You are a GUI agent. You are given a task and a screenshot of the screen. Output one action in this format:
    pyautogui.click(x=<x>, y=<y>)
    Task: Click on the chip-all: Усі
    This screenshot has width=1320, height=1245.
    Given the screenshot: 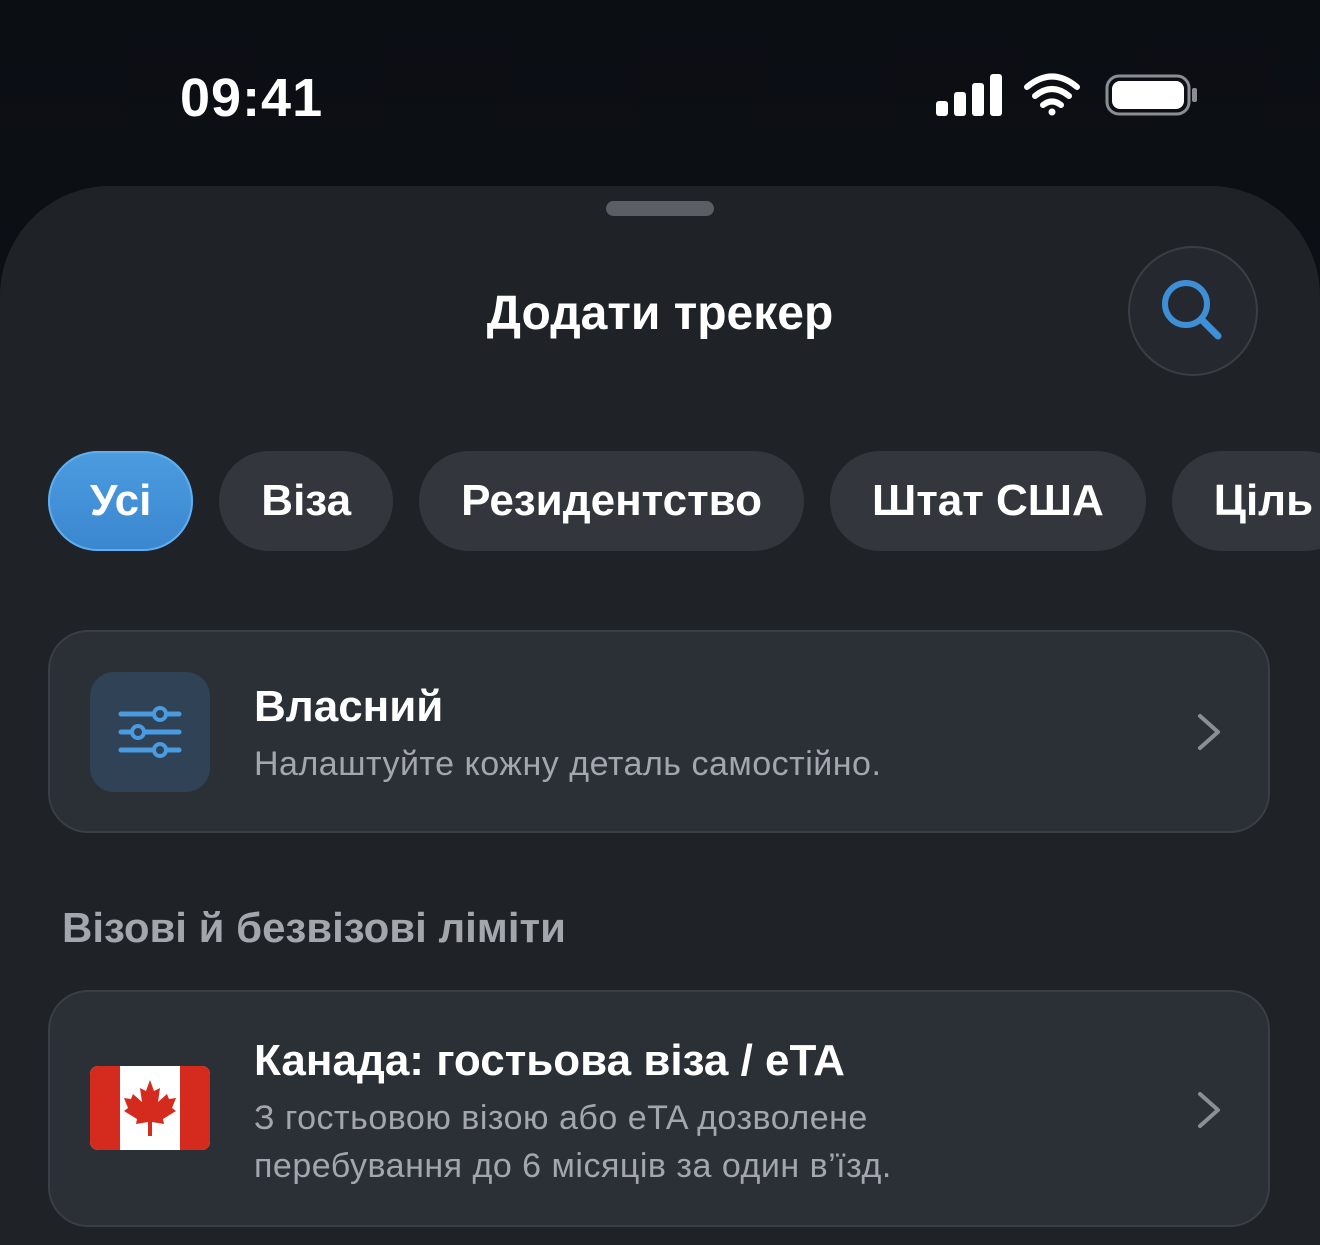 What is the action you would take?
    pyautogui.click(x=121, y=501)
    